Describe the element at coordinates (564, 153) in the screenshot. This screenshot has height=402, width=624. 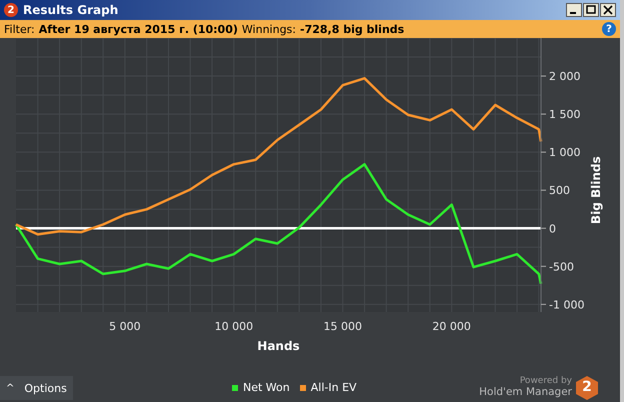
I see `y-tick-label: 1 000` at that location.